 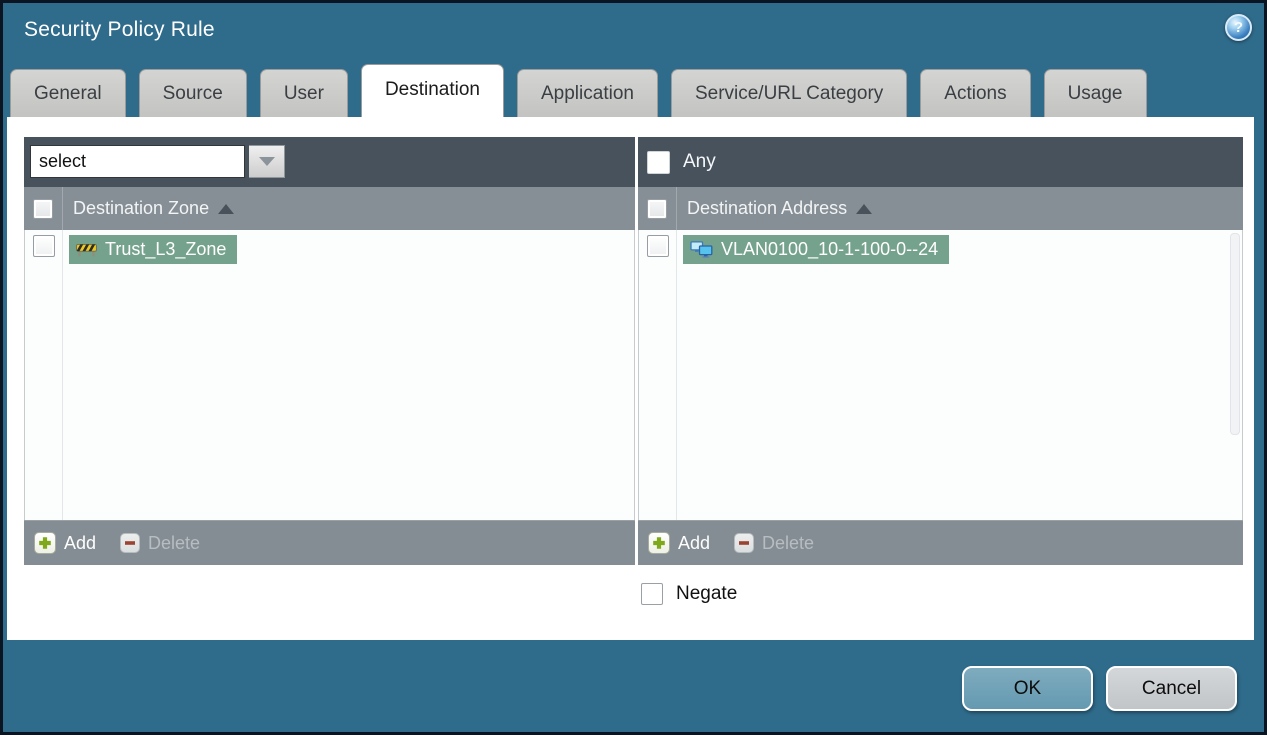 I want to click on tab-source: Source, so click(x=192, y=93).